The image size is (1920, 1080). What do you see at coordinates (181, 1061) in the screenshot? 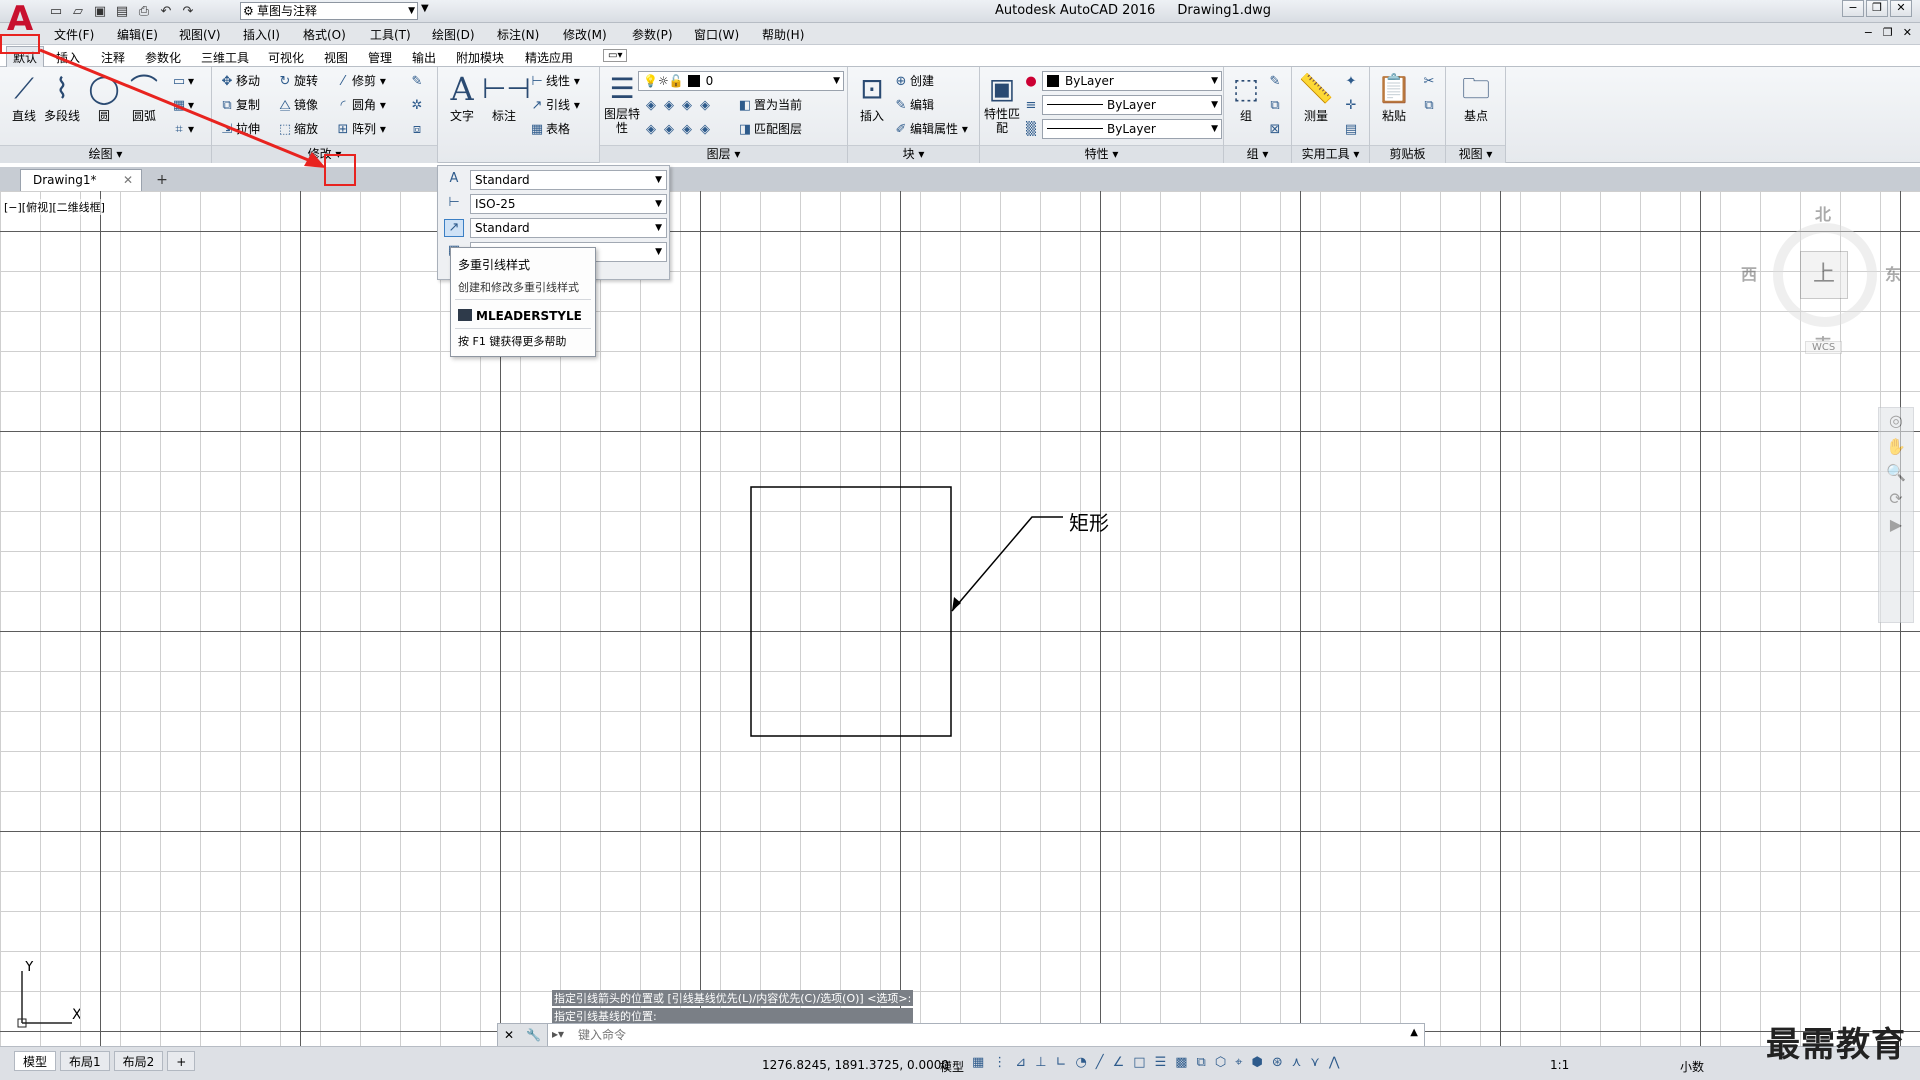
I see `add-layout-button: +` at bounding box center [181, 1061].